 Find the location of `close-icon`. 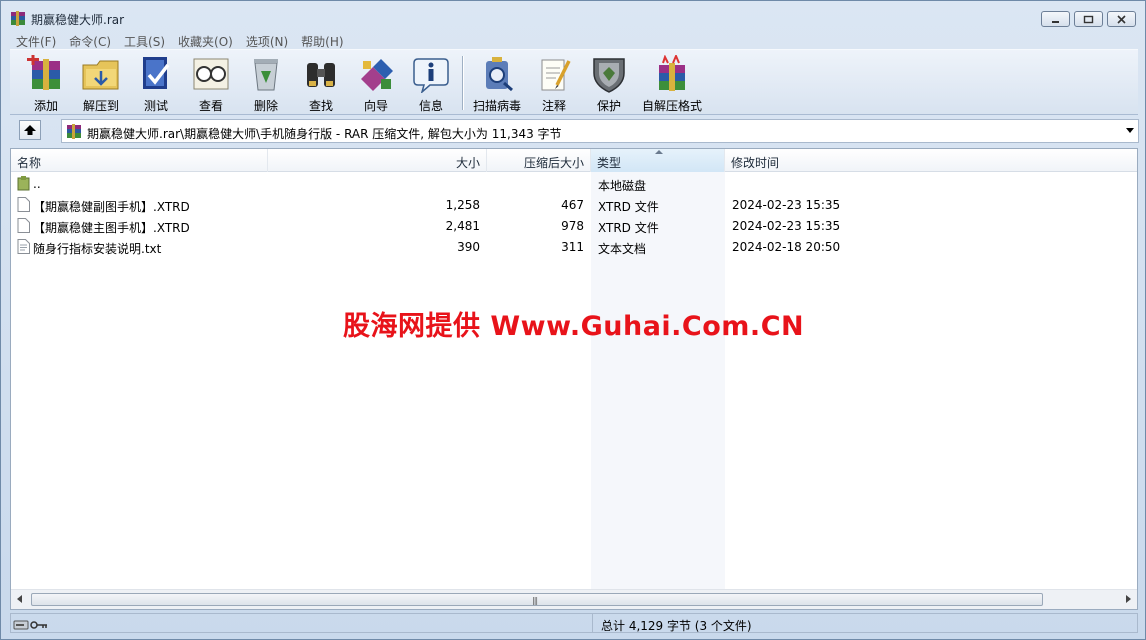

close-icon is located at coordinates (1121, 19).